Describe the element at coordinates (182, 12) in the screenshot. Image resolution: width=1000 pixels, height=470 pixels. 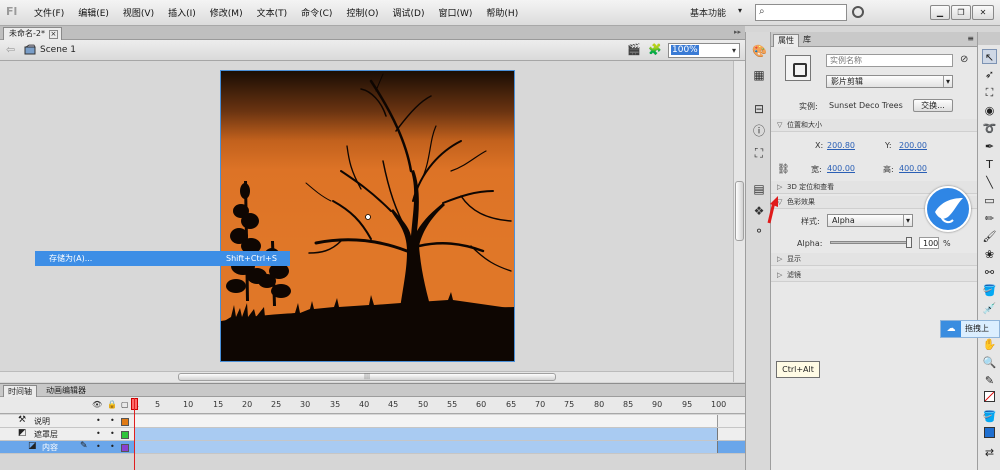
I see `menu-insert: 插入(I)` at that location.